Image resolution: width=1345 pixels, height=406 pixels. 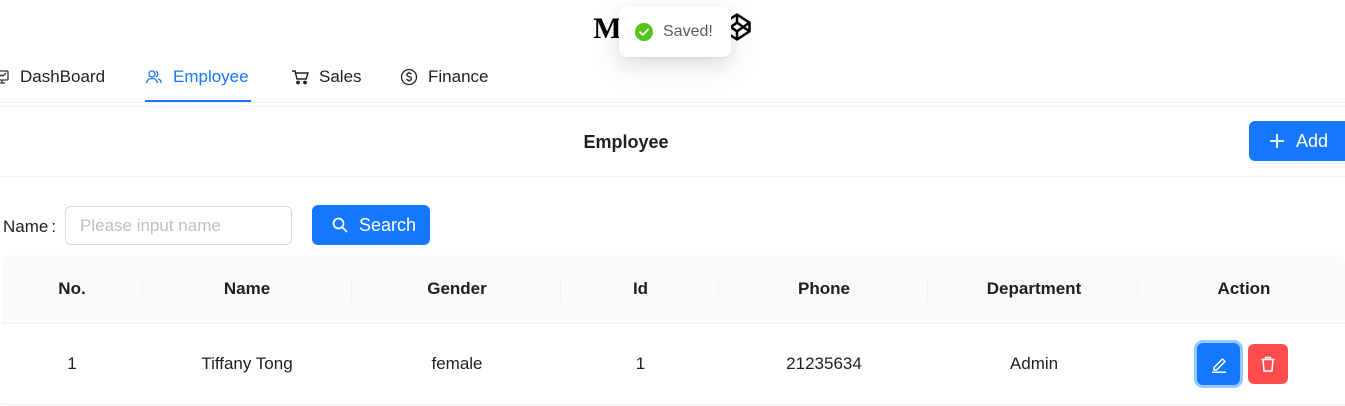 I want to click on column-header-gender: Gender, so click(x=457, y=288).